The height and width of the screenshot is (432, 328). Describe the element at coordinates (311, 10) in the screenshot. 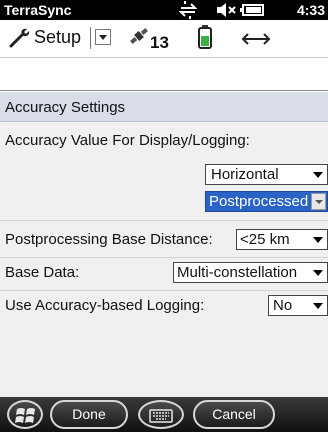

I see `clock: 4:33` at that location.